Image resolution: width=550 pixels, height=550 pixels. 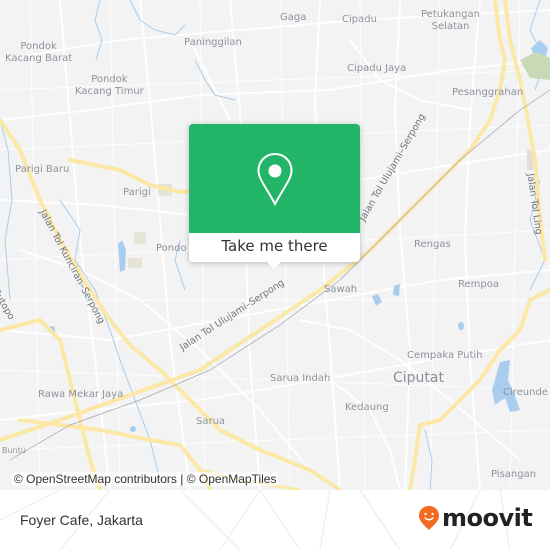 I want to click on place-label-sarua: Sarua, so click(x=211, y=421).